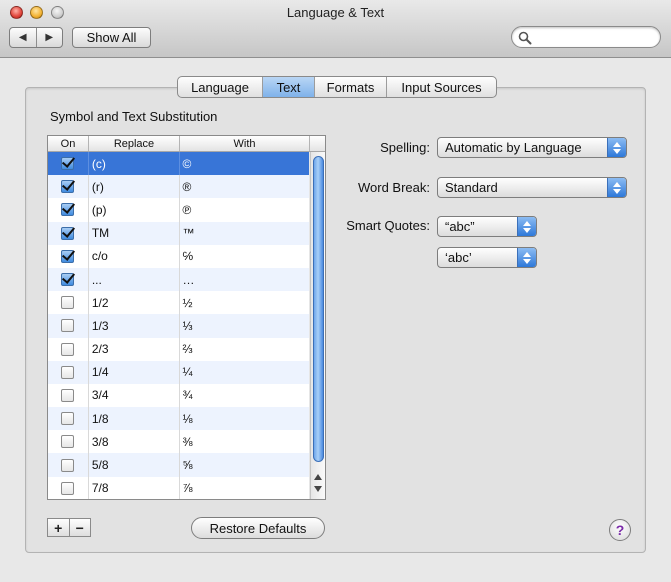 This screenshot has height=582, width=671. What do you see at coordinates (134, 442) in the screenshot?
I see `replace-cell: 3/8` at bounding box center [134, 442].